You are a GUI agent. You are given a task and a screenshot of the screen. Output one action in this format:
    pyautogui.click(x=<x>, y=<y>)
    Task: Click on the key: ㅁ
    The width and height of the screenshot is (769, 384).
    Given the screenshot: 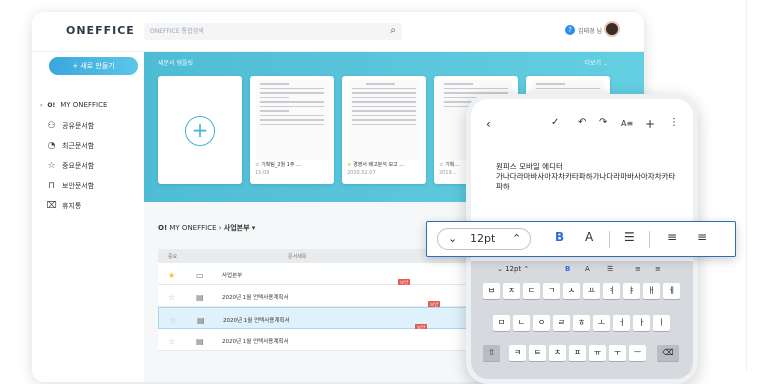 What is the action you would take?
    pyautogui.click(x=501, y=323)
    